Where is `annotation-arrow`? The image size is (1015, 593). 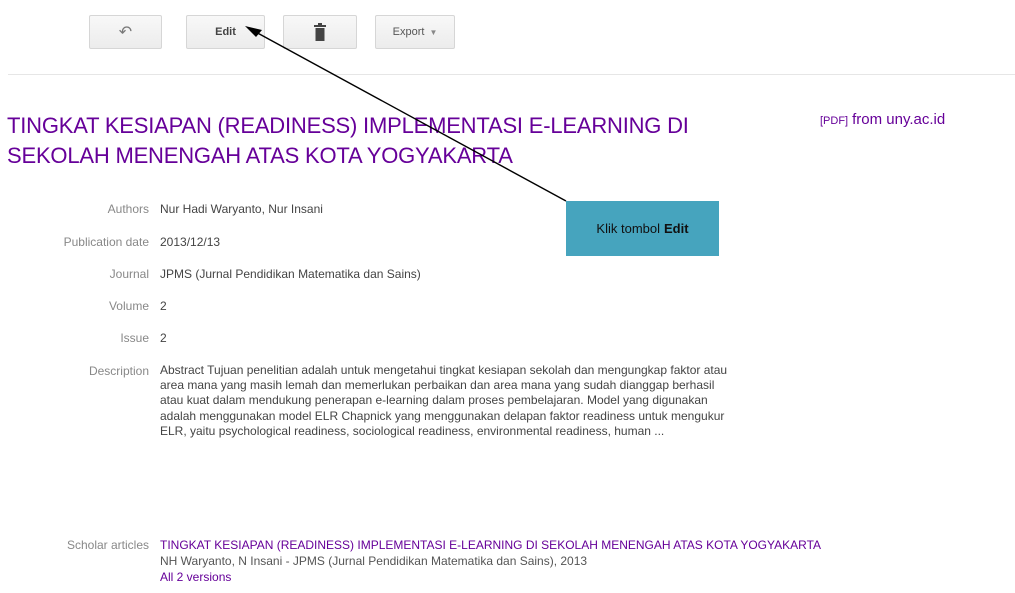 annotation-arrow is located at coordinates (406, 114).